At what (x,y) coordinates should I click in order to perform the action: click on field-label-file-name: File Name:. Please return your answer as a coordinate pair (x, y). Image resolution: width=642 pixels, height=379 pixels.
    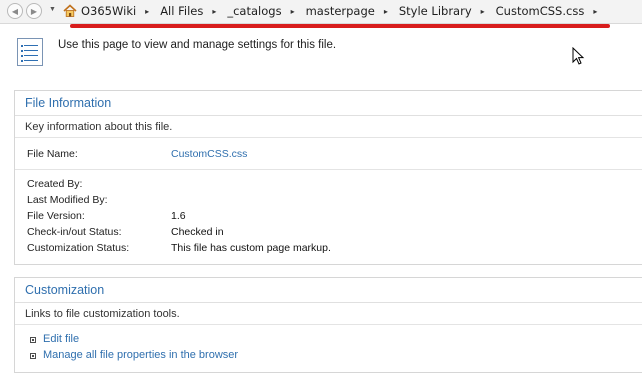
    Looking at the image, I should click on (52, 154).